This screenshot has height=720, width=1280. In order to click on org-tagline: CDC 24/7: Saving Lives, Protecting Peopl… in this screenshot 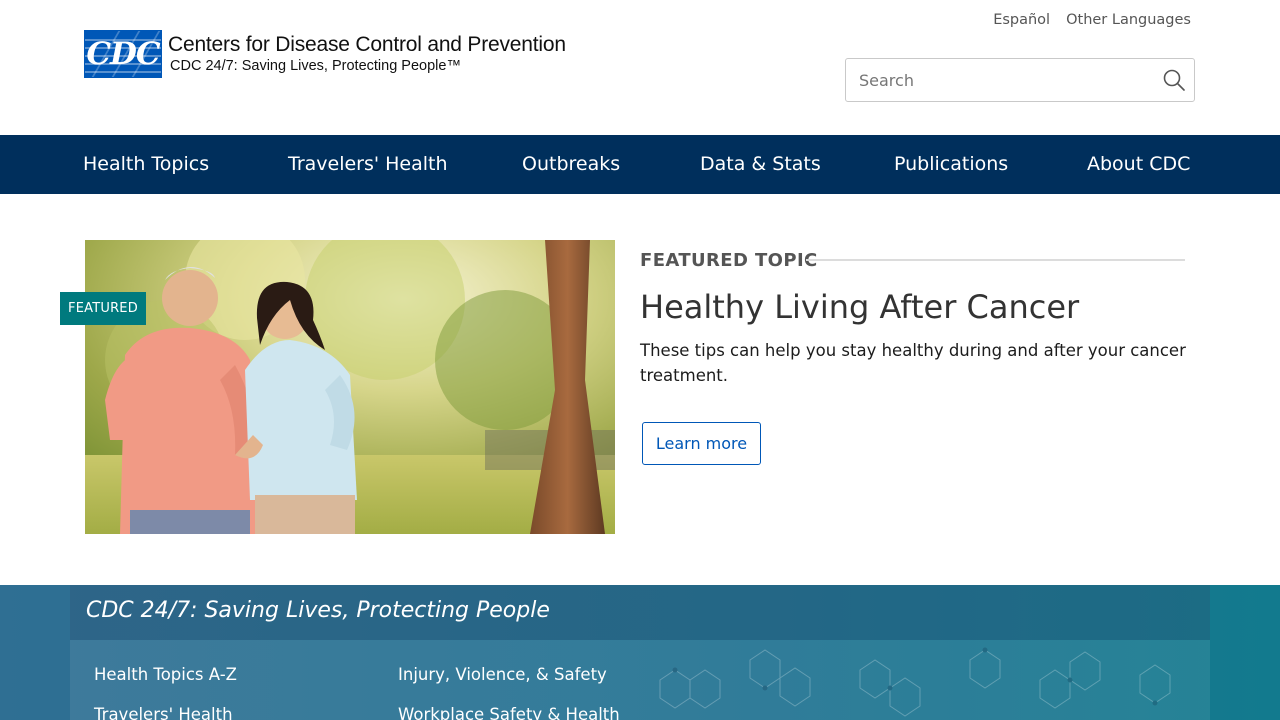, I will do `click(315, 66)`.